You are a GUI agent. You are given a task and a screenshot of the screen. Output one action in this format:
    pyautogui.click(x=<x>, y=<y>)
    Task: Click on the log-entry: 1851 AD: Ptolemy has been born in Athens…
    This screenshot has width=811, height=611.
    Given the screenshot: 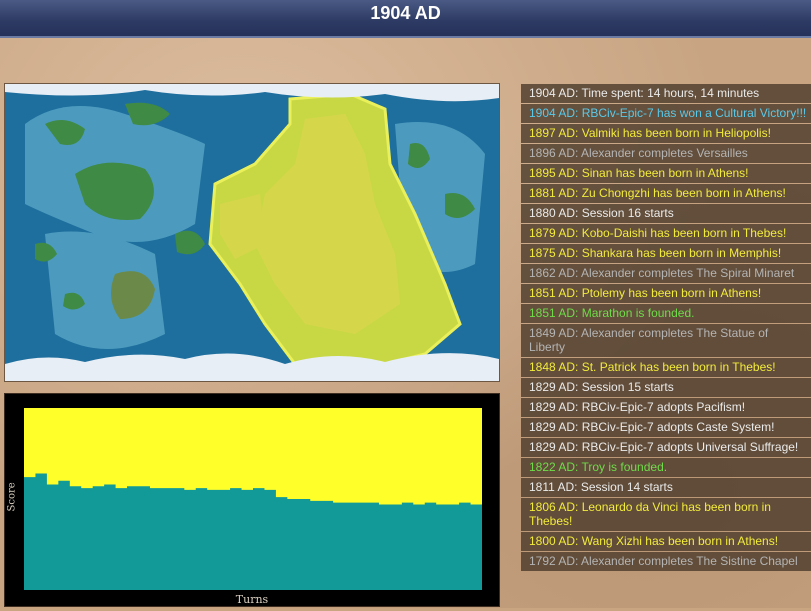 What is the action you would take?
    pyautogui.click(x=666, y=293)
    